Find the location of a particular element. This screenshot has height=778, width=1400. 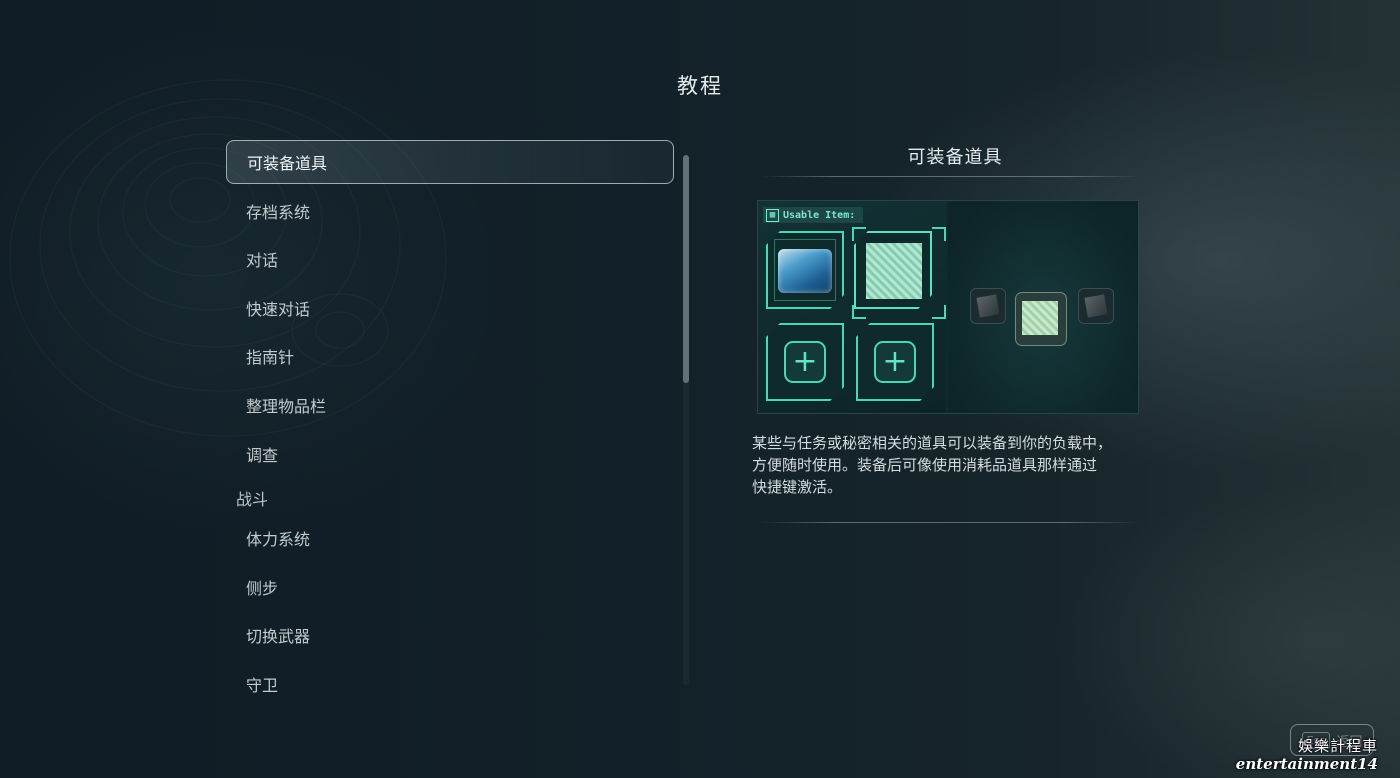

med-kit-icon is located at coordinates (805, 271).